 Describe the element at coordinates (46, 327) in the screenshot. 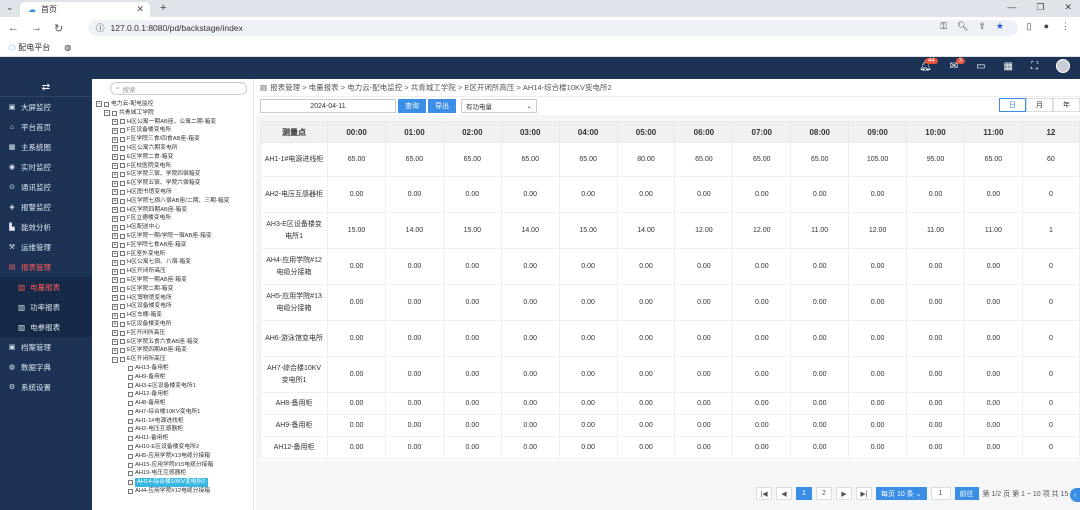

I see `sidebar-subitem-2: ▥ 电参报表` at that location.